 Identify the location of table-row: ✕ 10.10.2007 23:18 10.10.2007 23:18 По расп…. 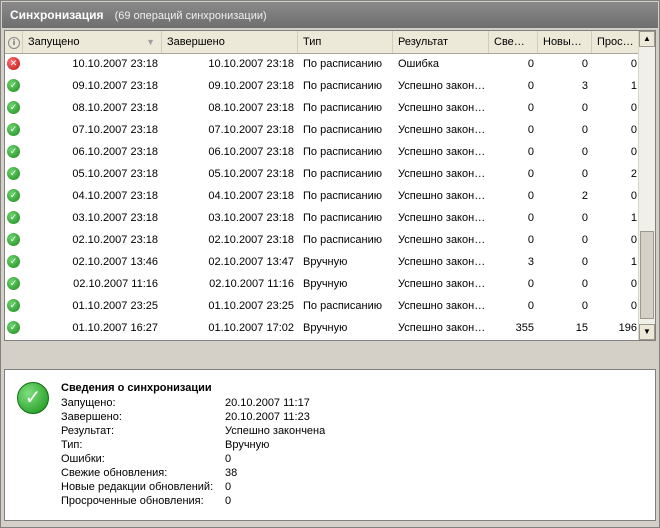
(323, 64).